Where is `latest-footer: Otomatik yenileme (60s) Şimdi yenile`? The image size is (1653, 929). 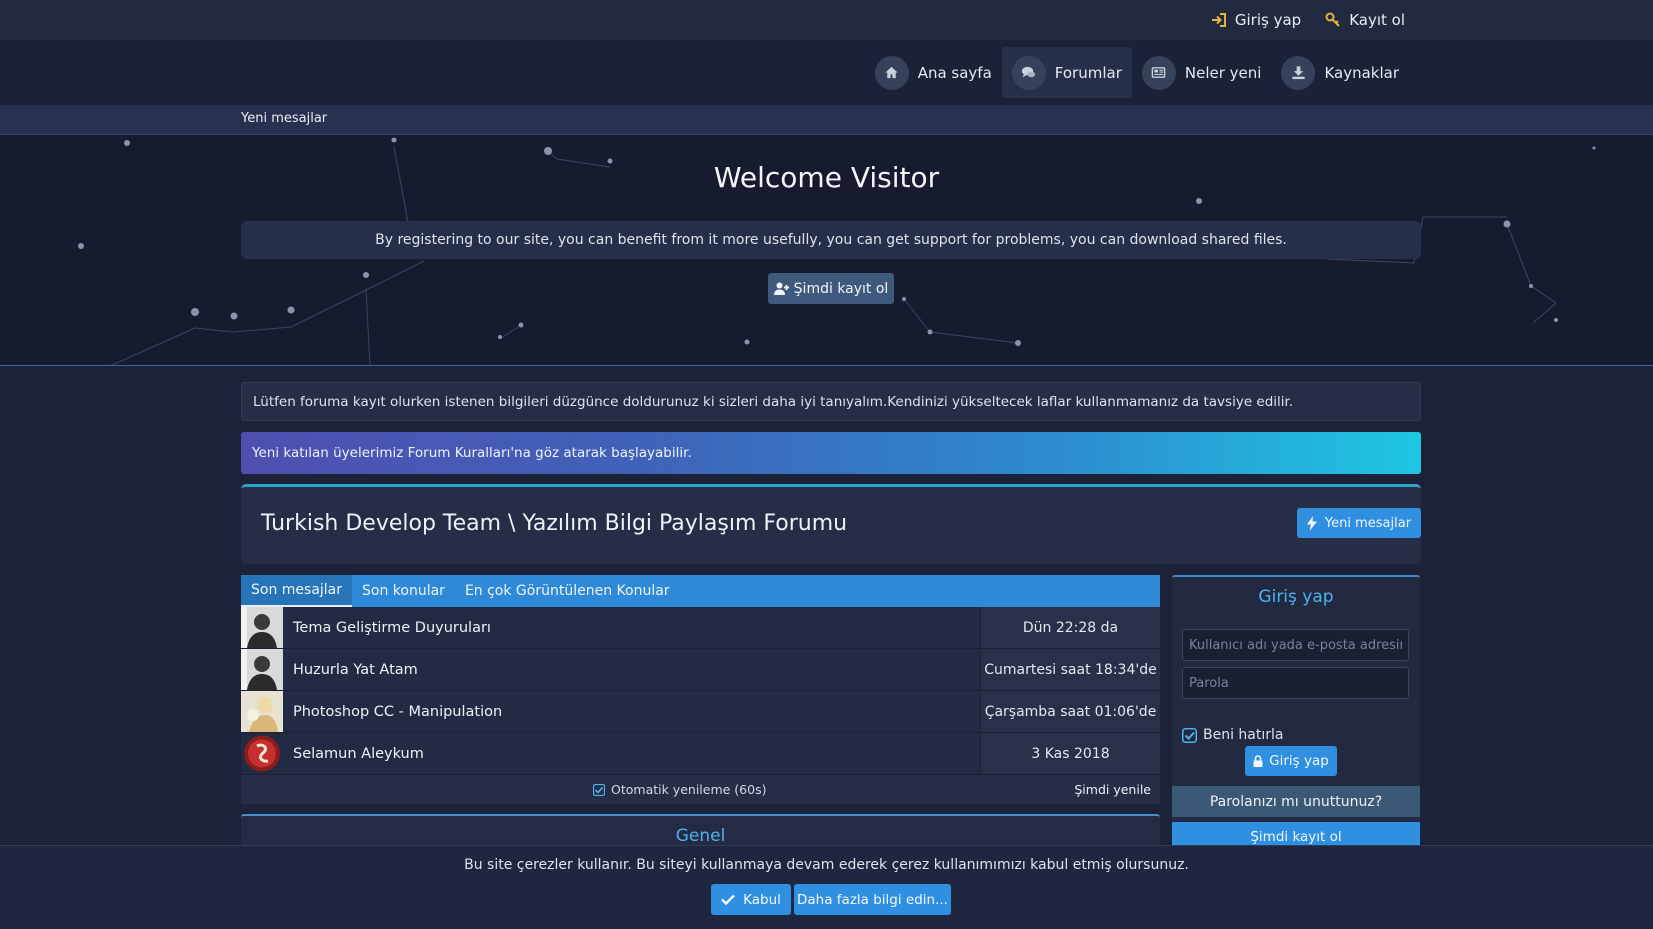
latest-footer: Otomatik yenileme (60s) Şimdi yenile is located at coordinates (700, 789).